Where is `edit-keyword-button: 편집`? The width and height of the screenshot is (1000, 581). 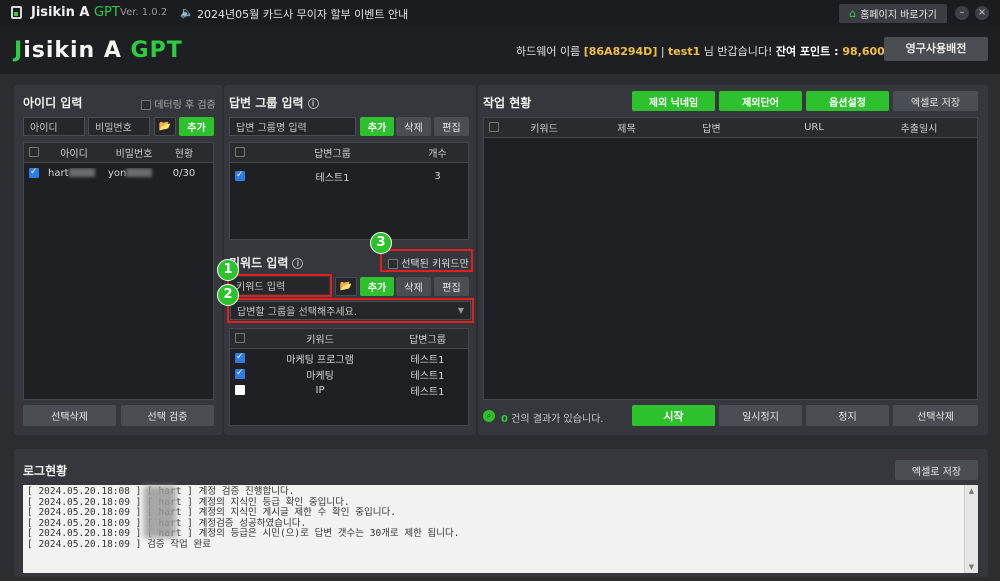
edit-keyword-button: 편집 is located at coordinates (451, 286).